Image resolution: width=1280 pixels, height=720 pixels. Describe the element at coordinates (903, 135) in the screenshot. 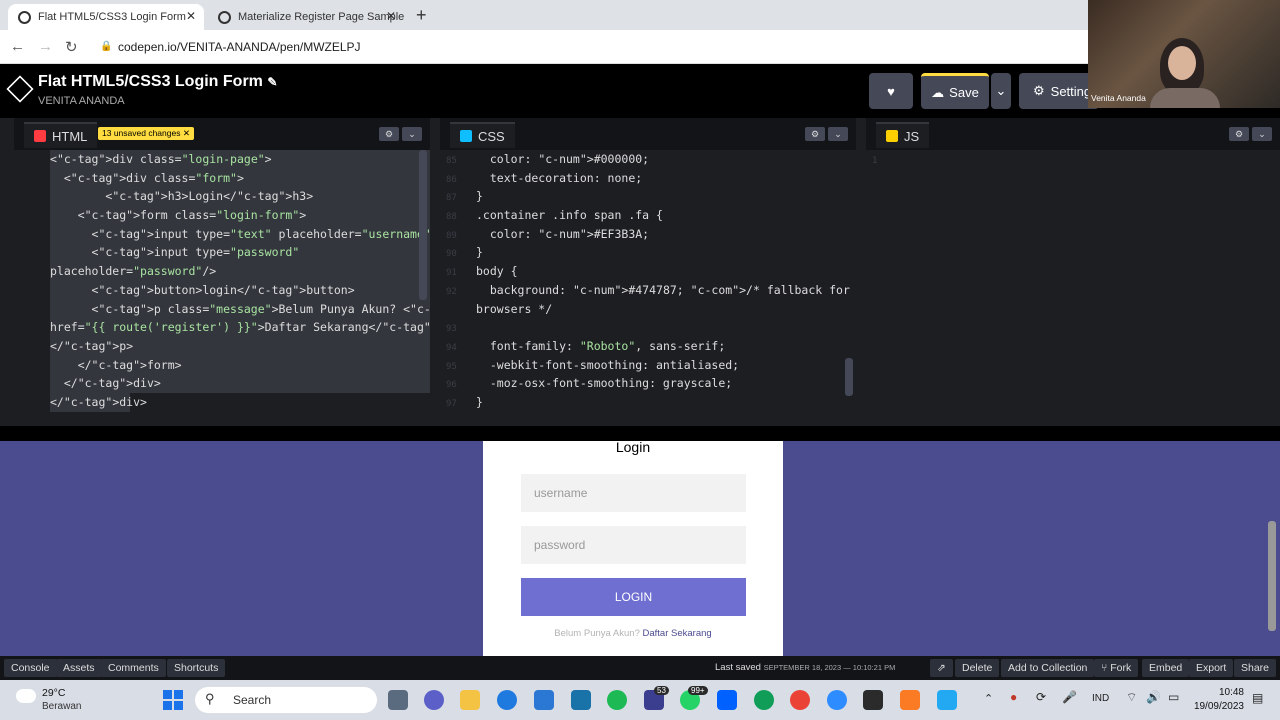

I see `tab-js: JS` at that location.